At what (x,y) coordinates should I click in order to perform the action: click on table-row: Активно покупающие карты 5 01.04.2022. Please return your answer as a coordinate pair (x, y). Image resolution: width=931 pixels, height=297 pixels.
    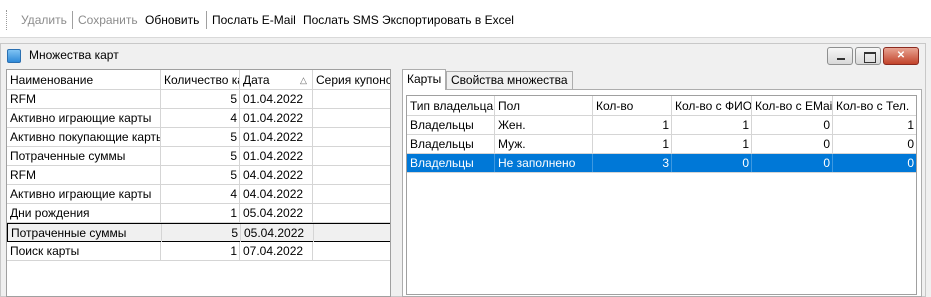
    Looking at the image, I should click on (198, 137).